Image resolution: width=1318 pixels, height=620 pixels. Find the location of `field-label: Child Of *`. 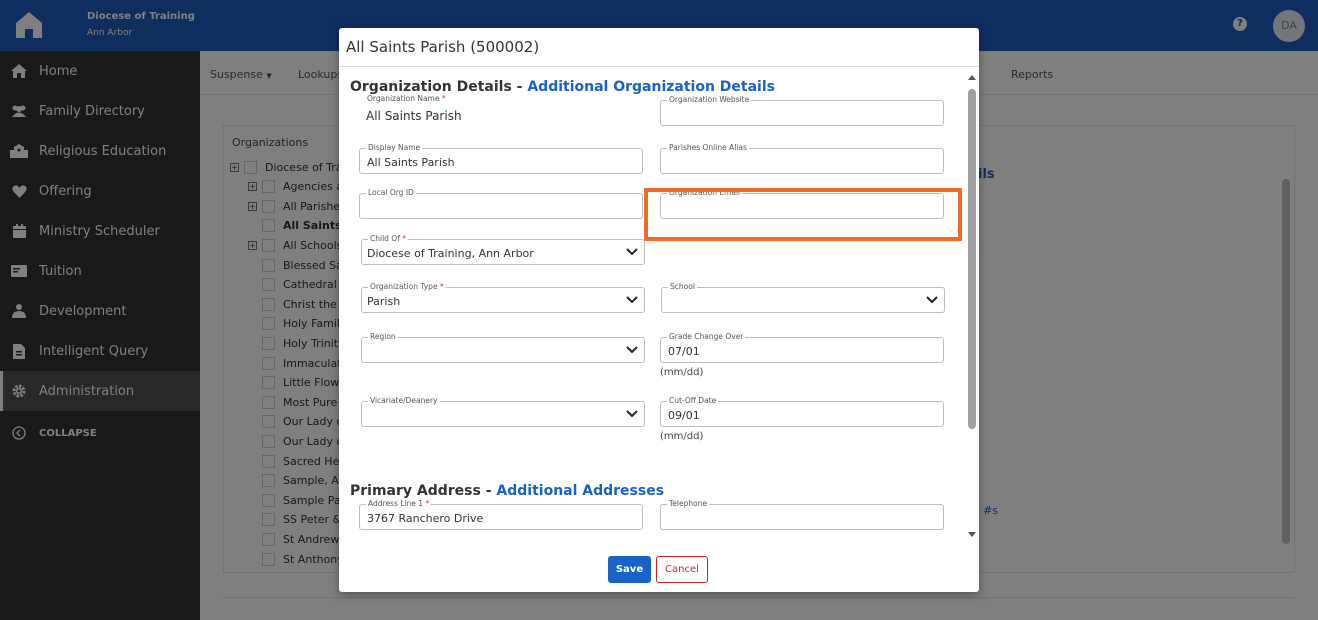

field-label: Child Of * is located at coordinates (388, 239).